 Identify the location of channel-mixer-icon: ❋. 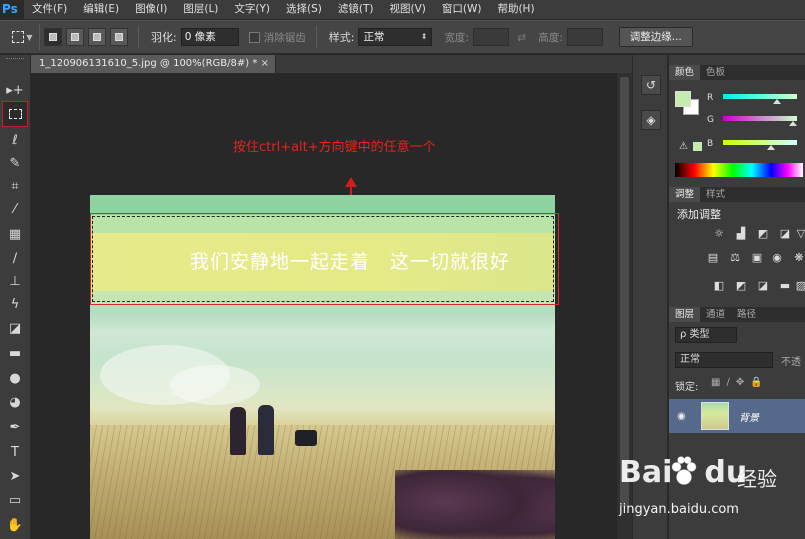
(798, 258).